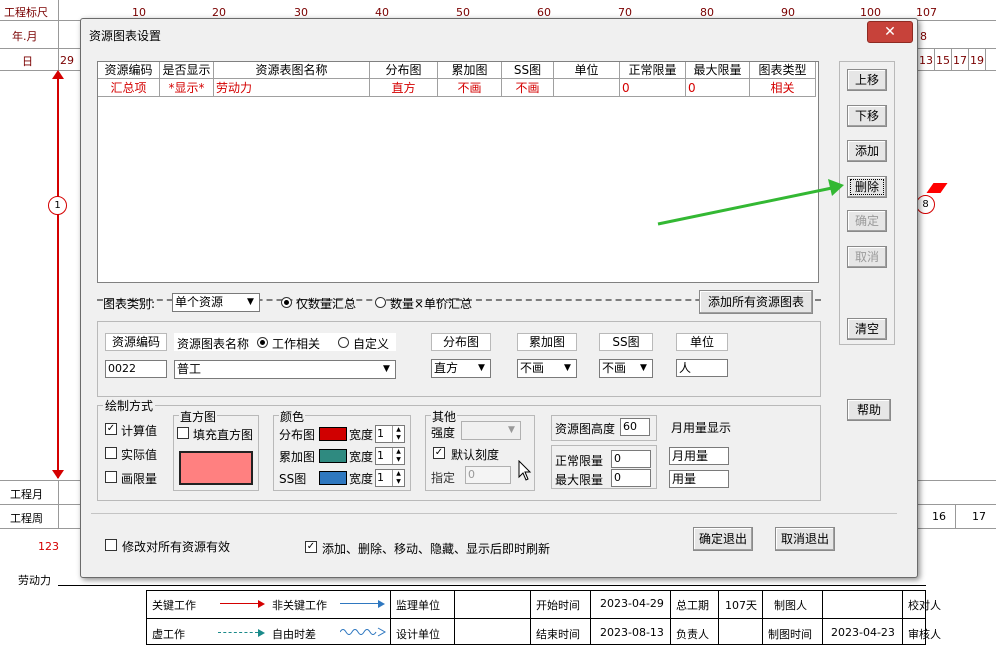 The height and width of the screenshot is (645, 996). I want to click on ss-select: 不画 ▼, so click(626, 368).